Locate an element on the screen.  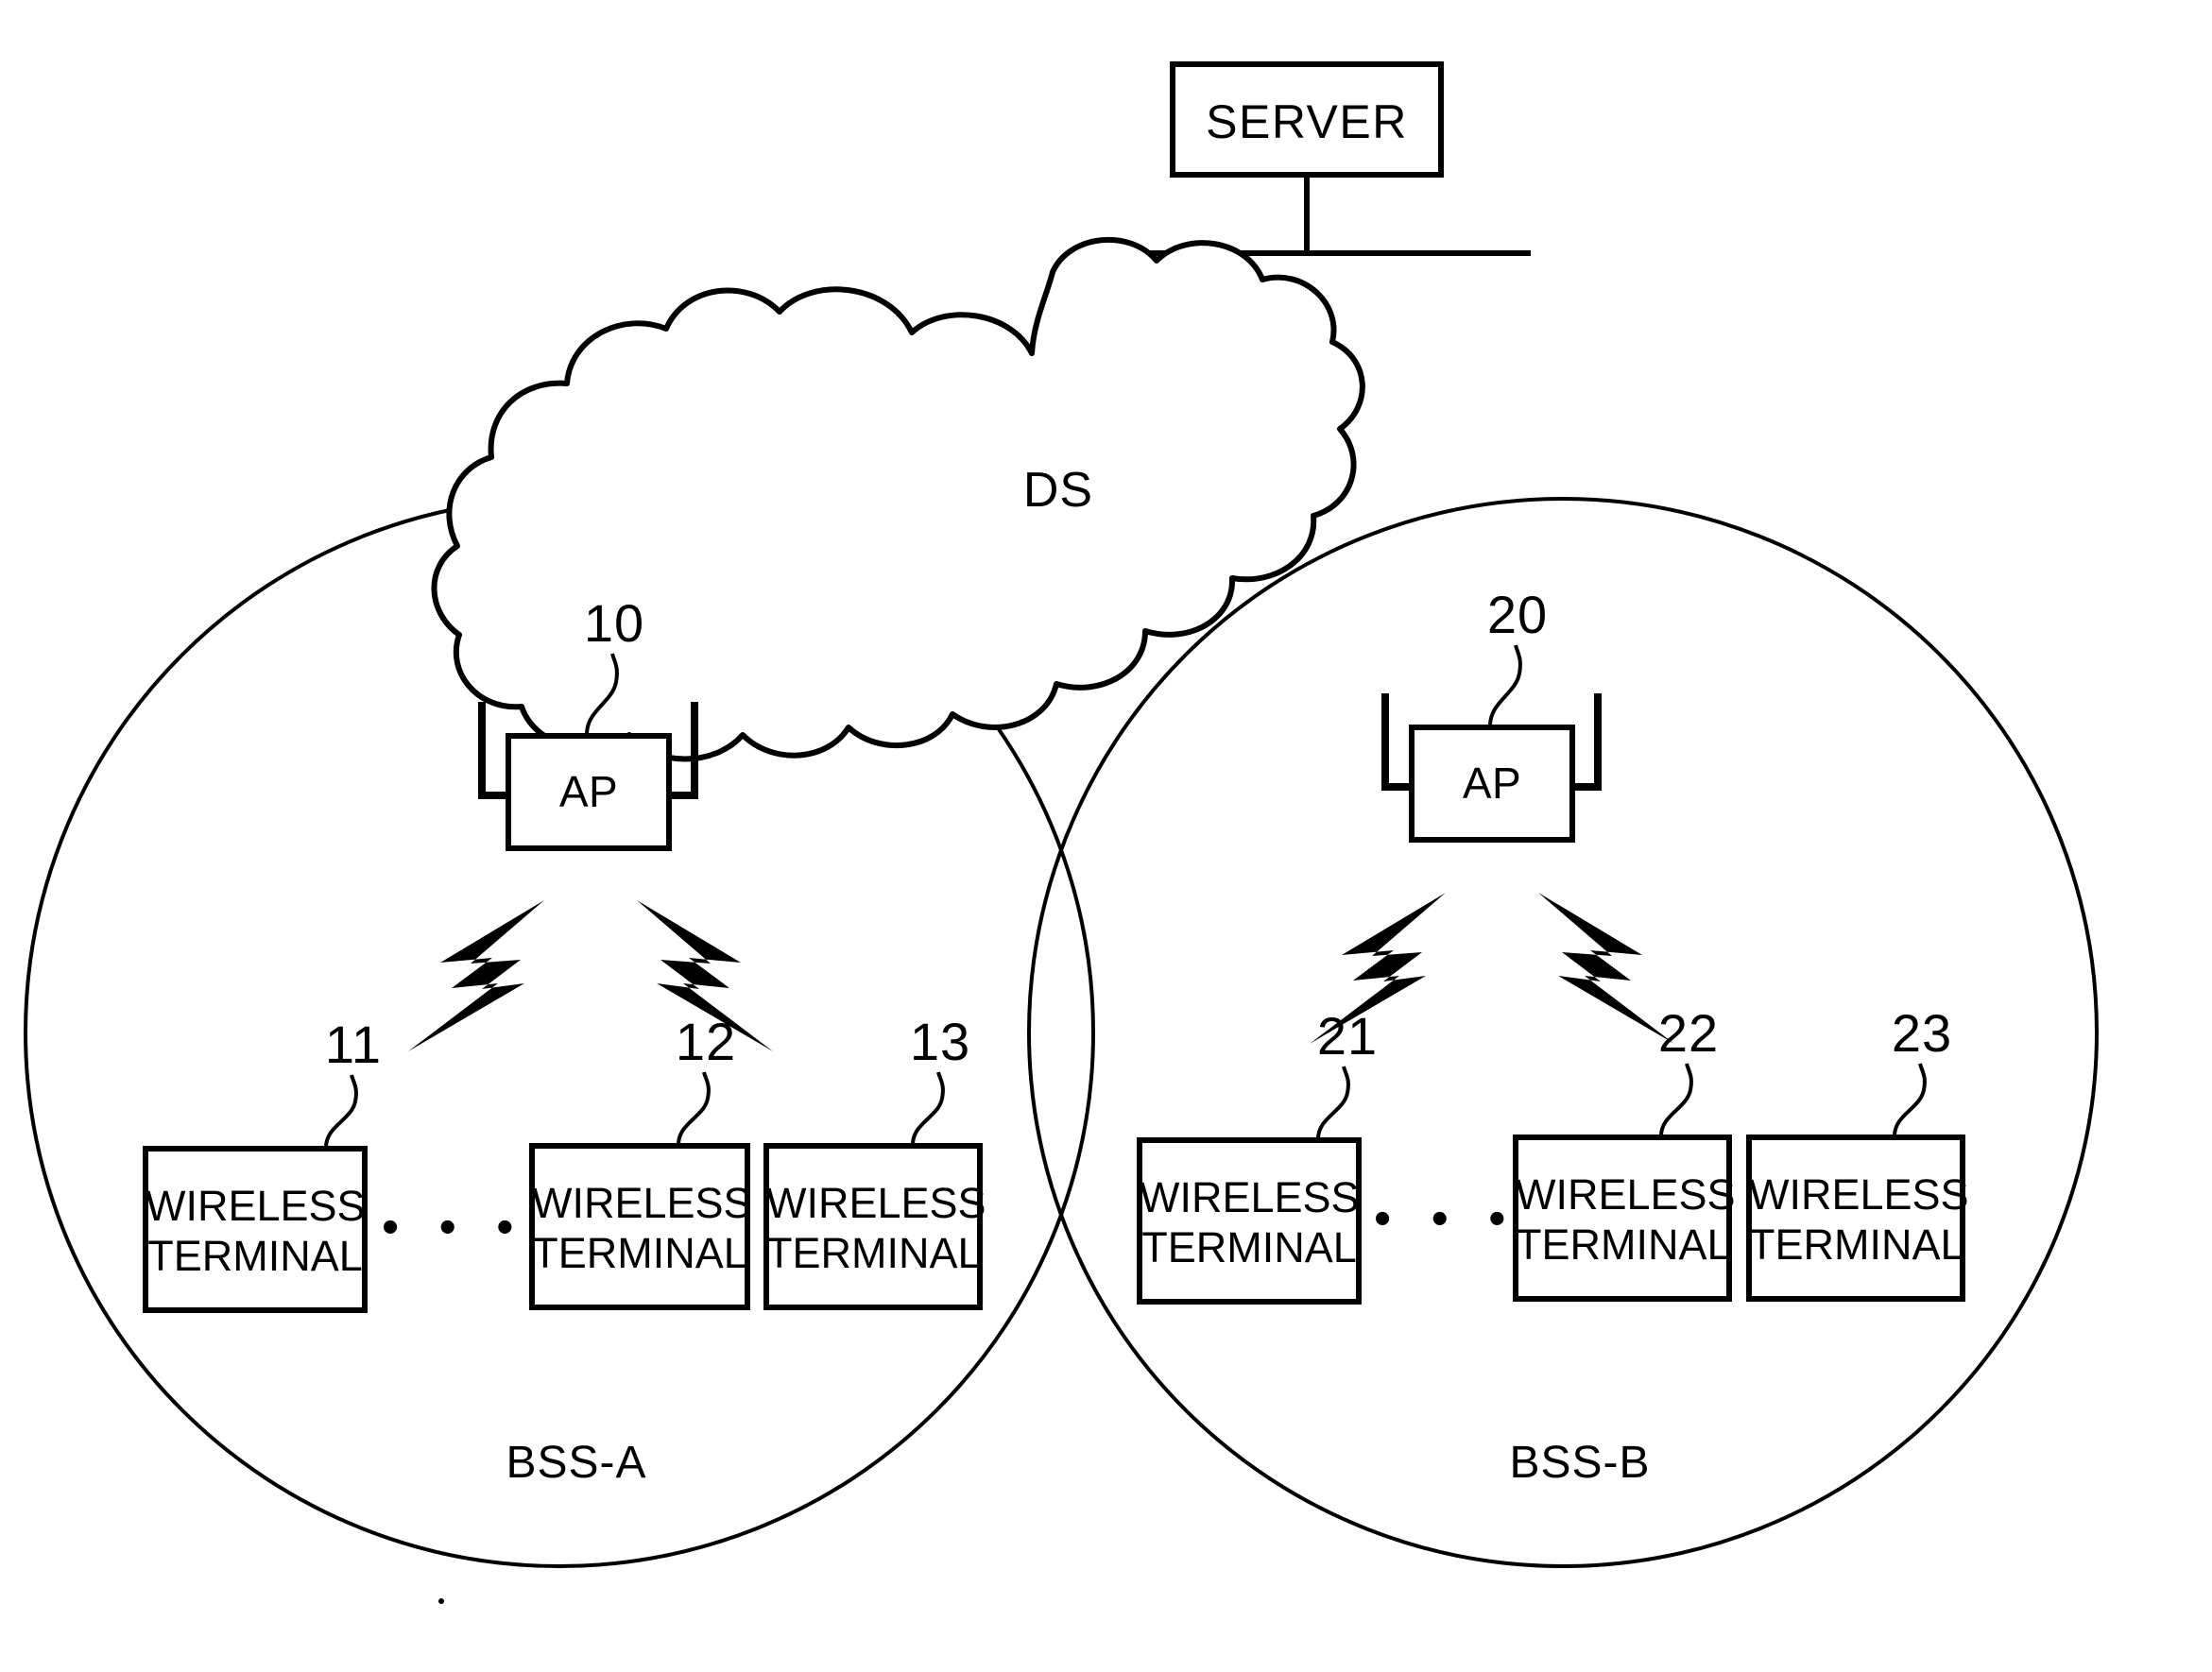
bss-a-label: BSS-A is located at coordinates (576, 1463).